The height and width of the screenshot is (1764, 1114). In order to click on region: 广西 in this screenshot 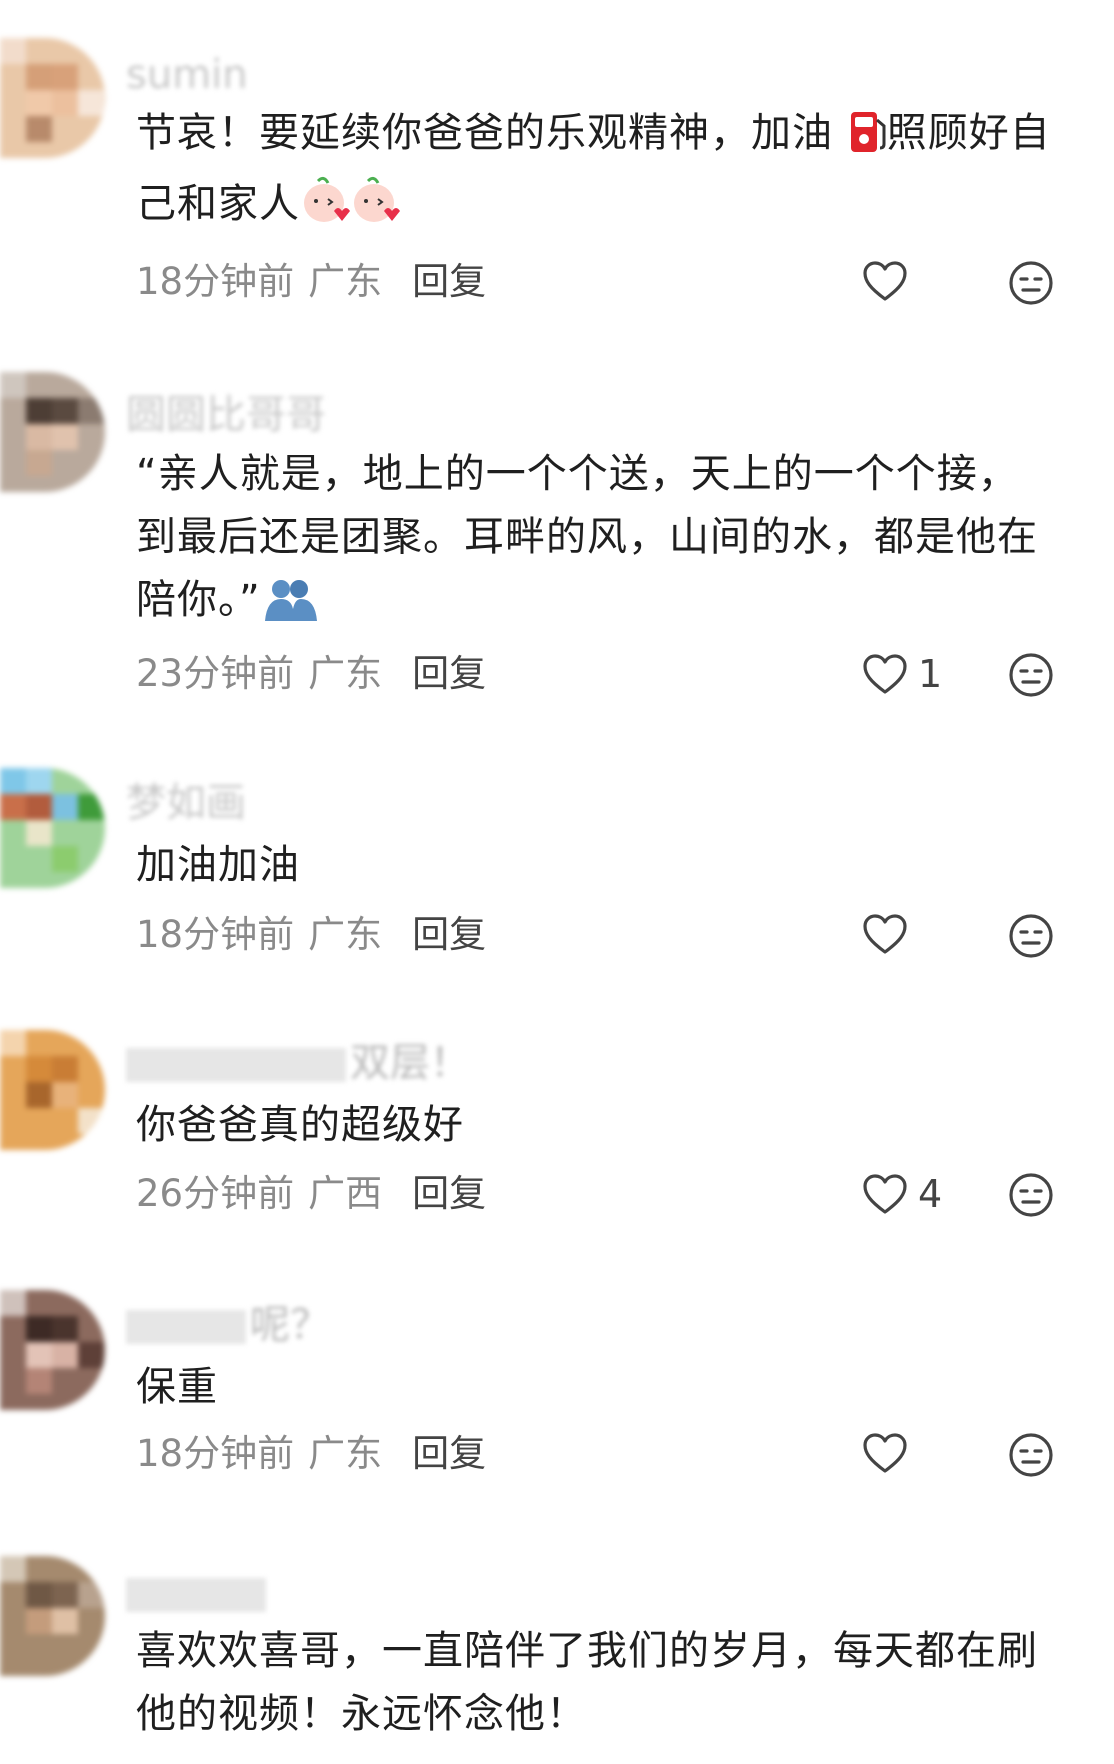, I will do `click(345, 1193)`.